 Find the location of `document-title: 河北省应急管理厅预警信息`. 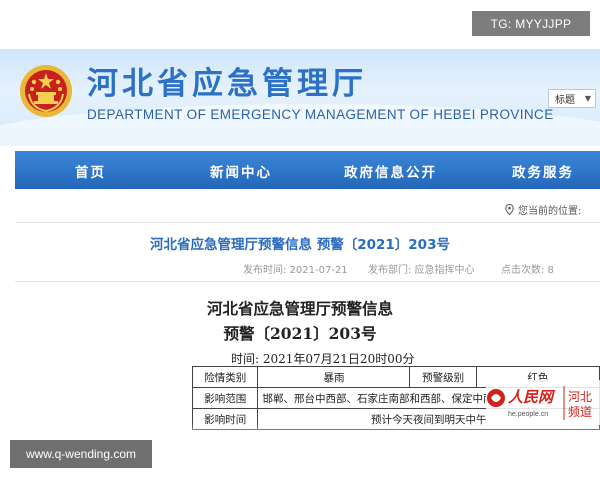

document-title: 河北省应急管理厅预警信息 is located at coordinates (299, 308).